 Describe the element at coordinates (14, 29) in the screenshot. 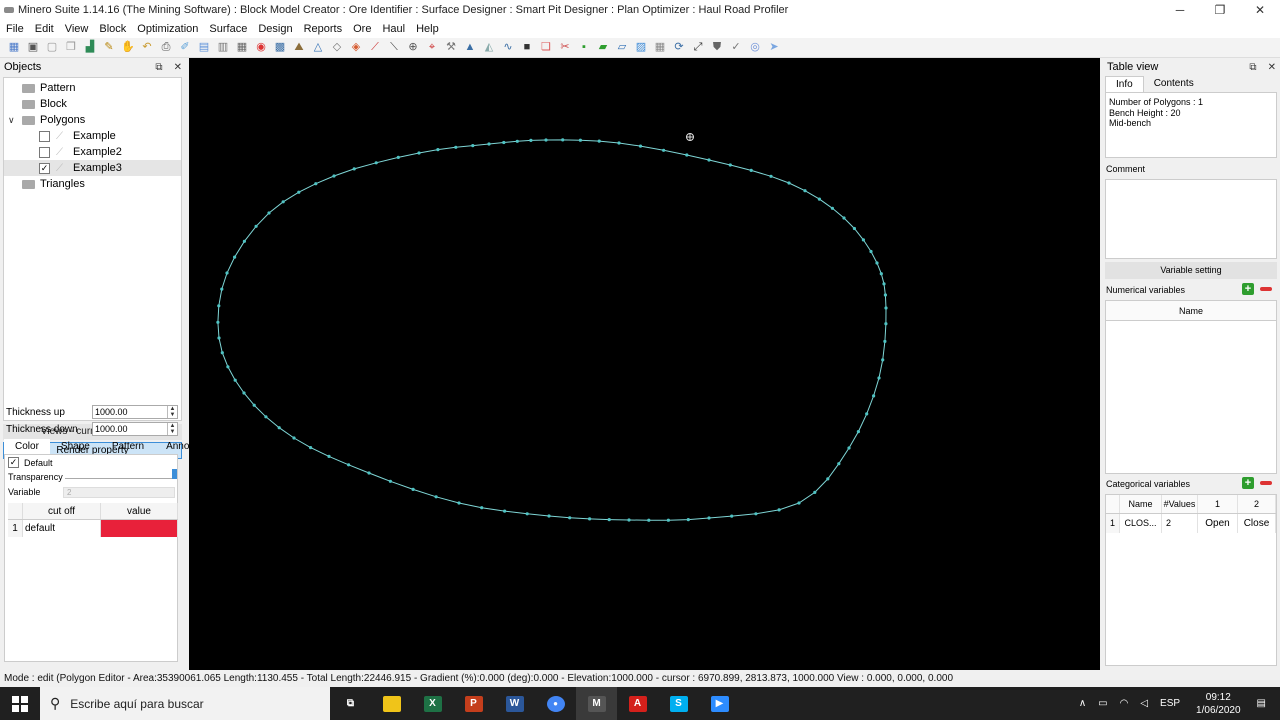

I see `menu-file: File` at that location.